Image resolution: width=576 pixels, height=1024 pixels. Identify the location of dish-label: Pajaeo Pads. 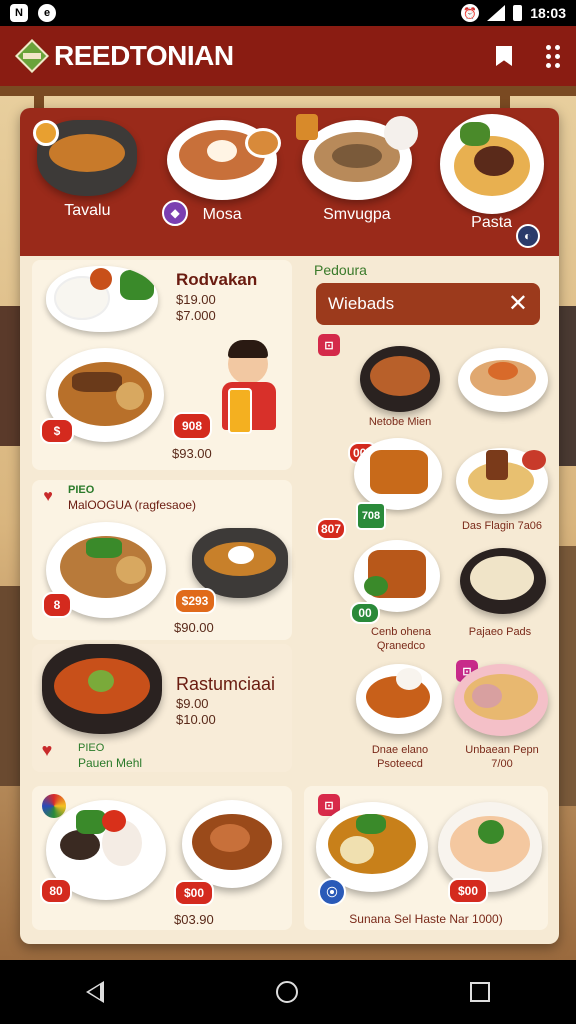
(500, 632).